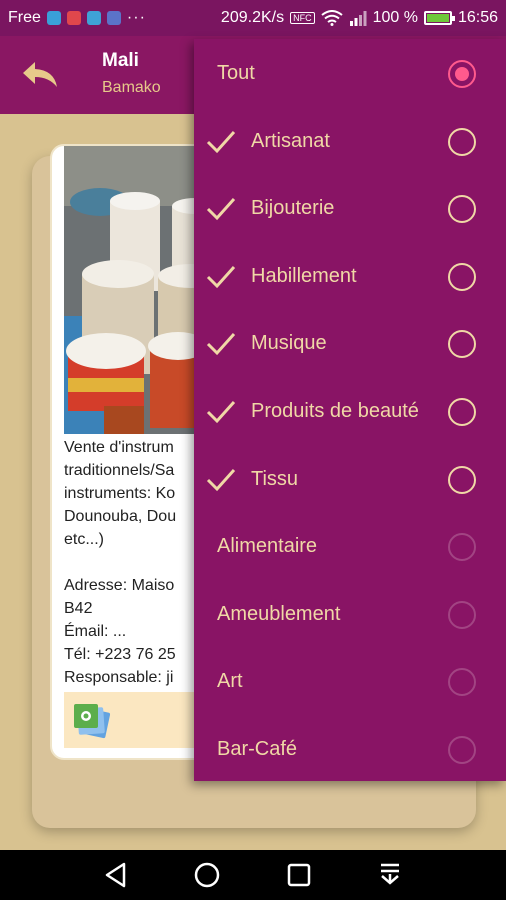  Describe the element at coordinates (120, 60) in the screenshot. I see `page-title: Mali` at that location.